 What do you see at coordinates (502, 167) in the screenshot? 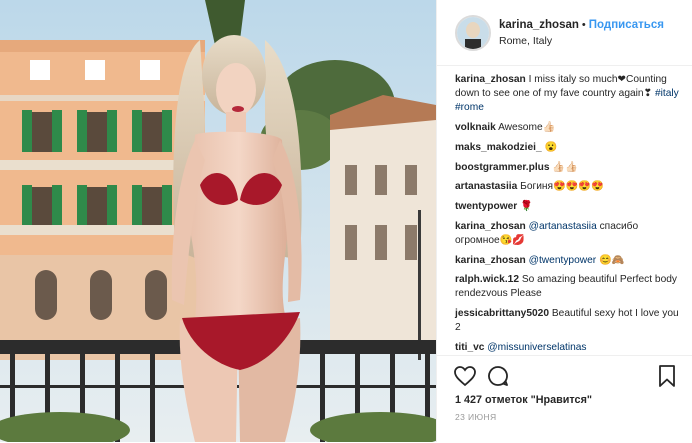
I see `comment-username: boostgrammer.plus` at bounding box center [502, 167].